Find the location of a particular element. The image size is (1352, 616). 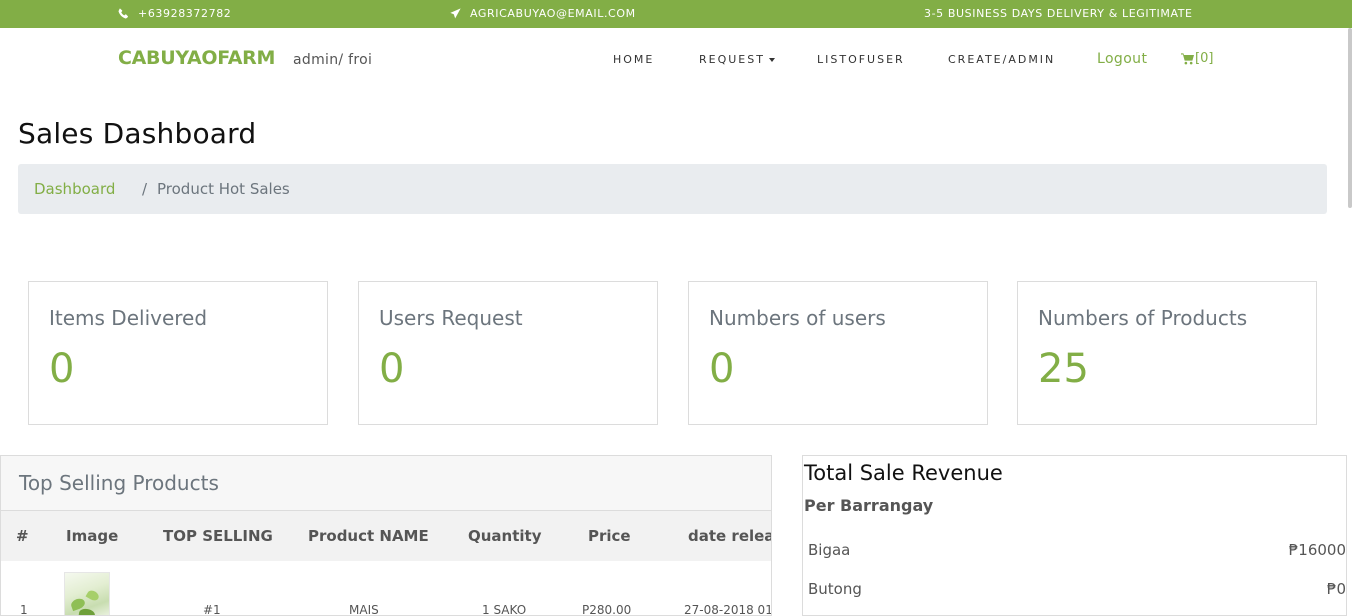

column-header-number: # is located at coordinates (22, 536).